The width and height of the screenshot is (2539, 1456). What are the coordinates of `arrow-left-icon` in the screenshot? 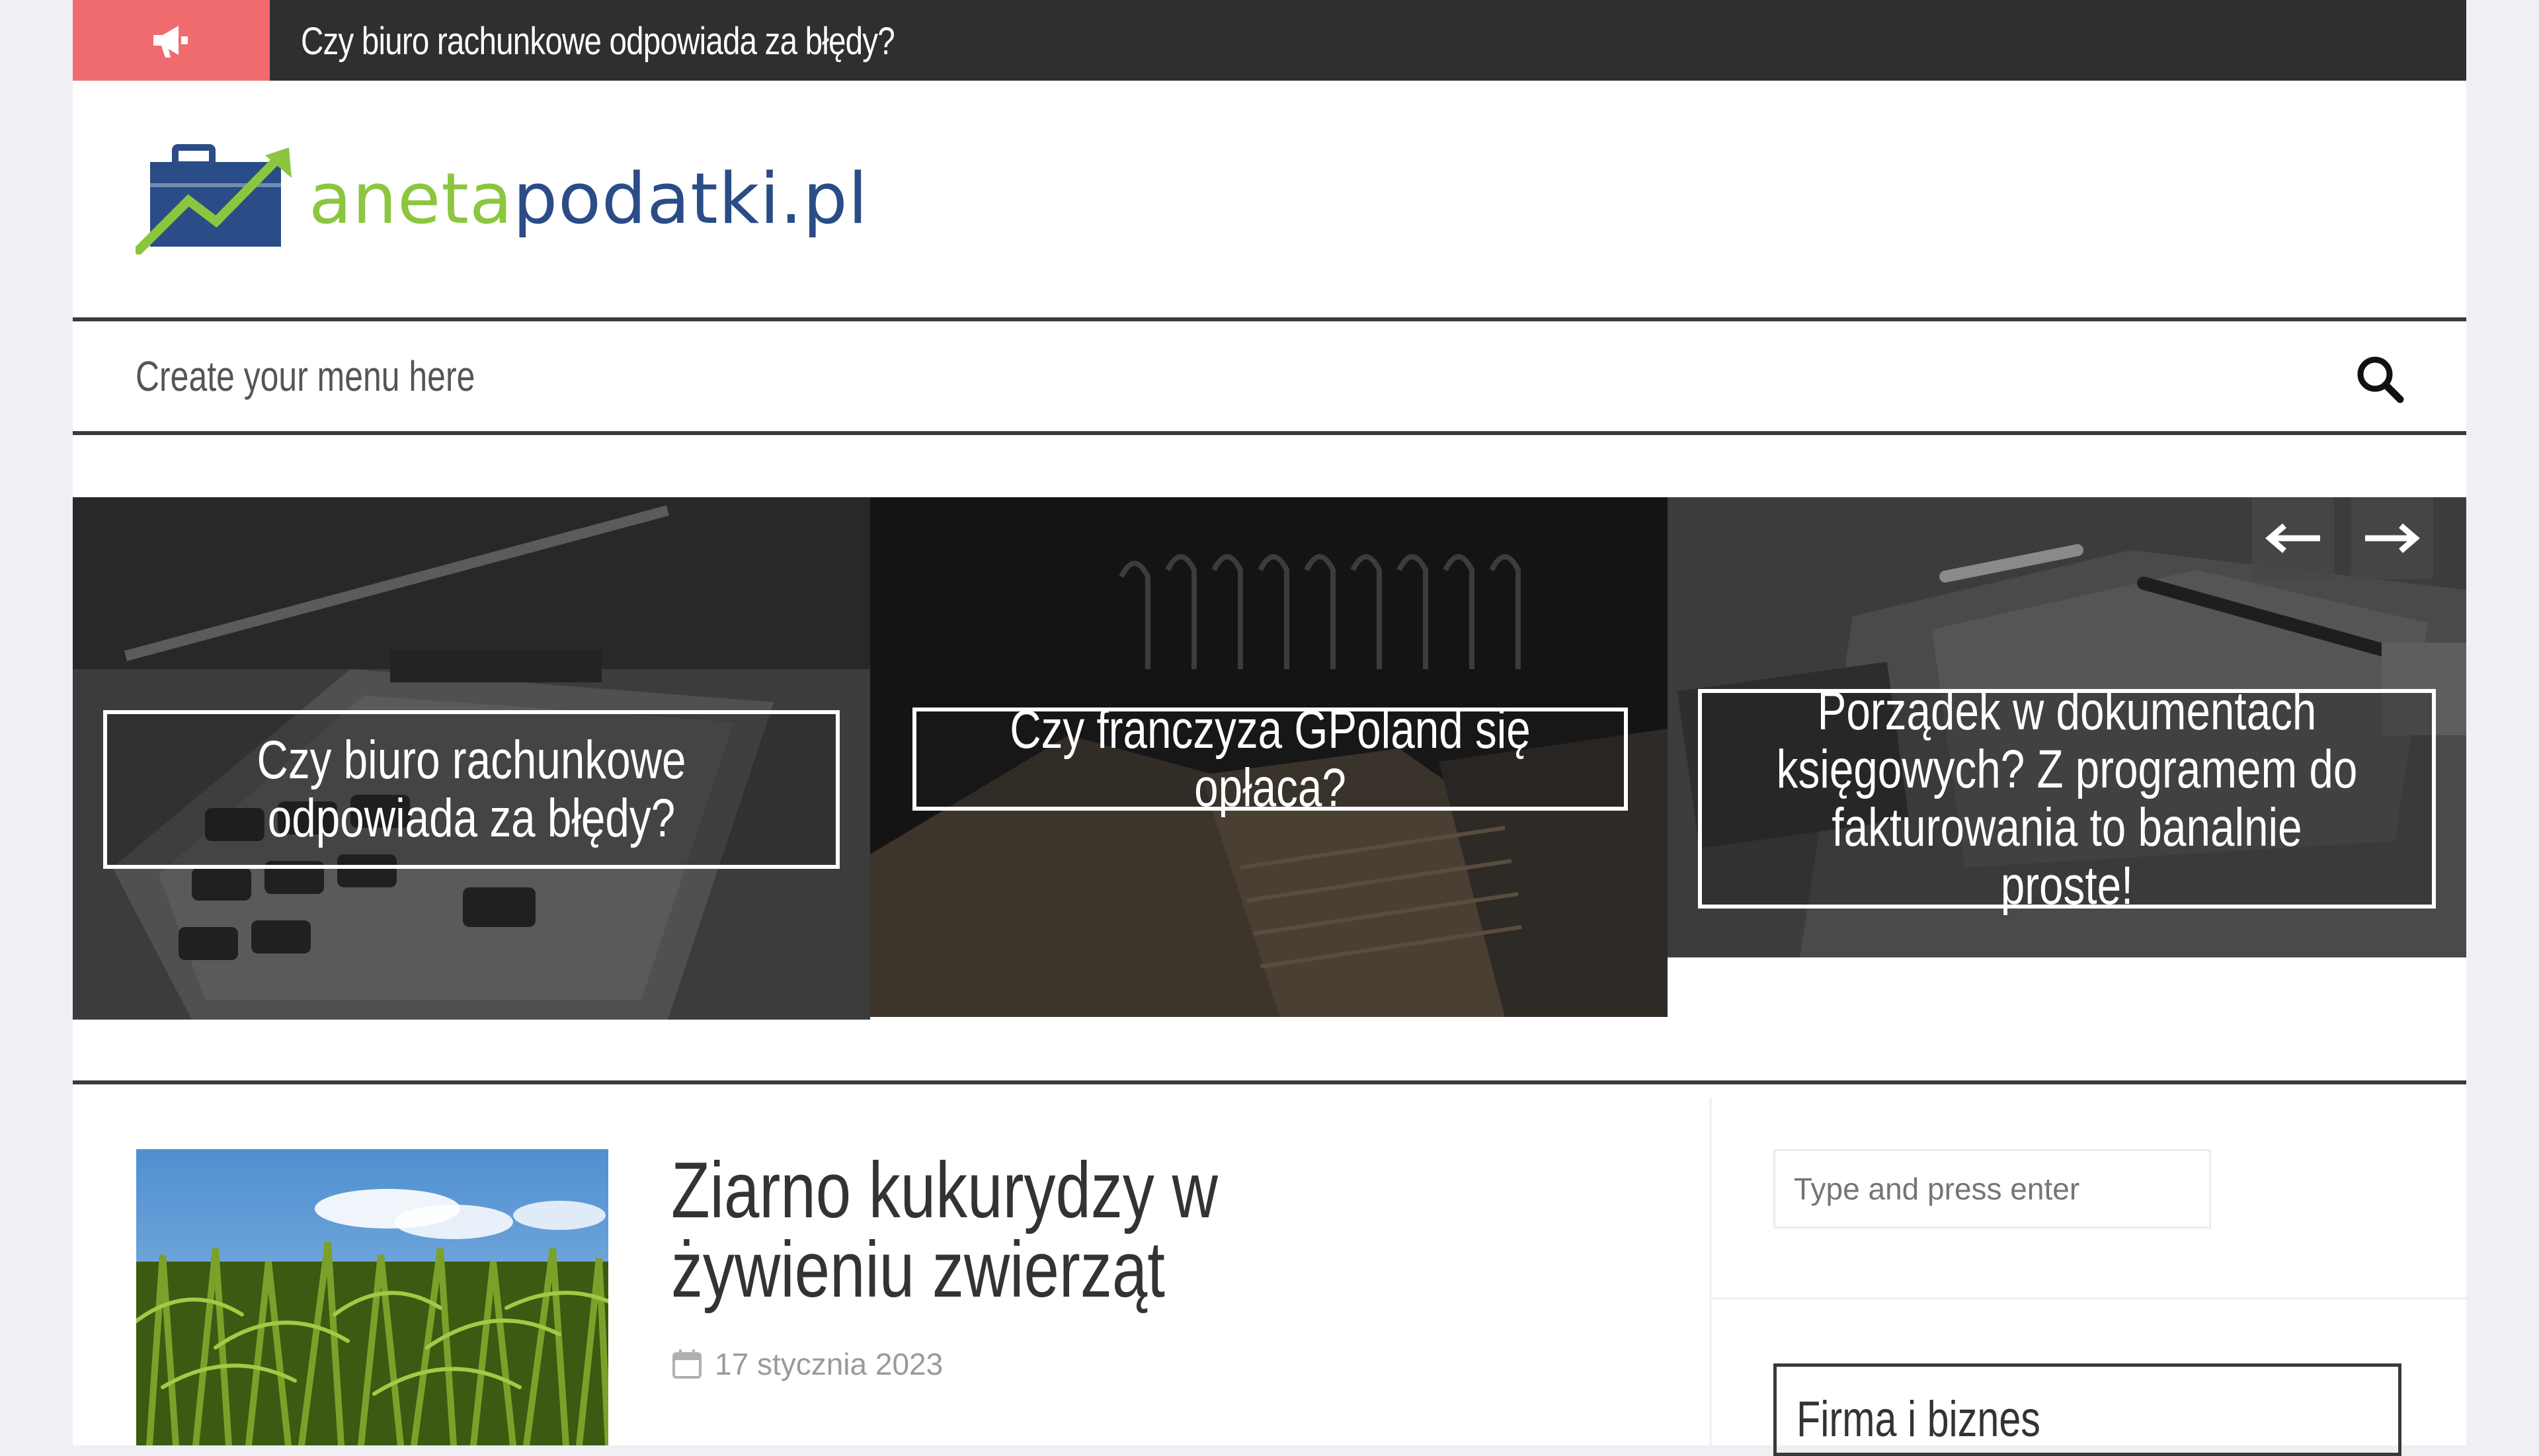 It's located at (2293, 538).